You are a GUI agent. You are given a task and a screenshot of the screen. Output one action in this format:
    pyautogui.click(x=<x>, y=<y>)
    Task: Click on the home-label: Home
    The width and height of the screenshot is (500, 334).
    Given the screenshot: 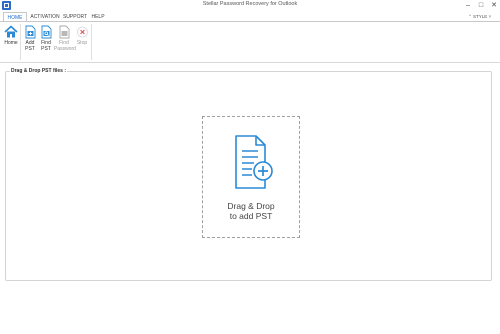 What is the action you would take?
    pyautogui.click(x=11, y=43)
    